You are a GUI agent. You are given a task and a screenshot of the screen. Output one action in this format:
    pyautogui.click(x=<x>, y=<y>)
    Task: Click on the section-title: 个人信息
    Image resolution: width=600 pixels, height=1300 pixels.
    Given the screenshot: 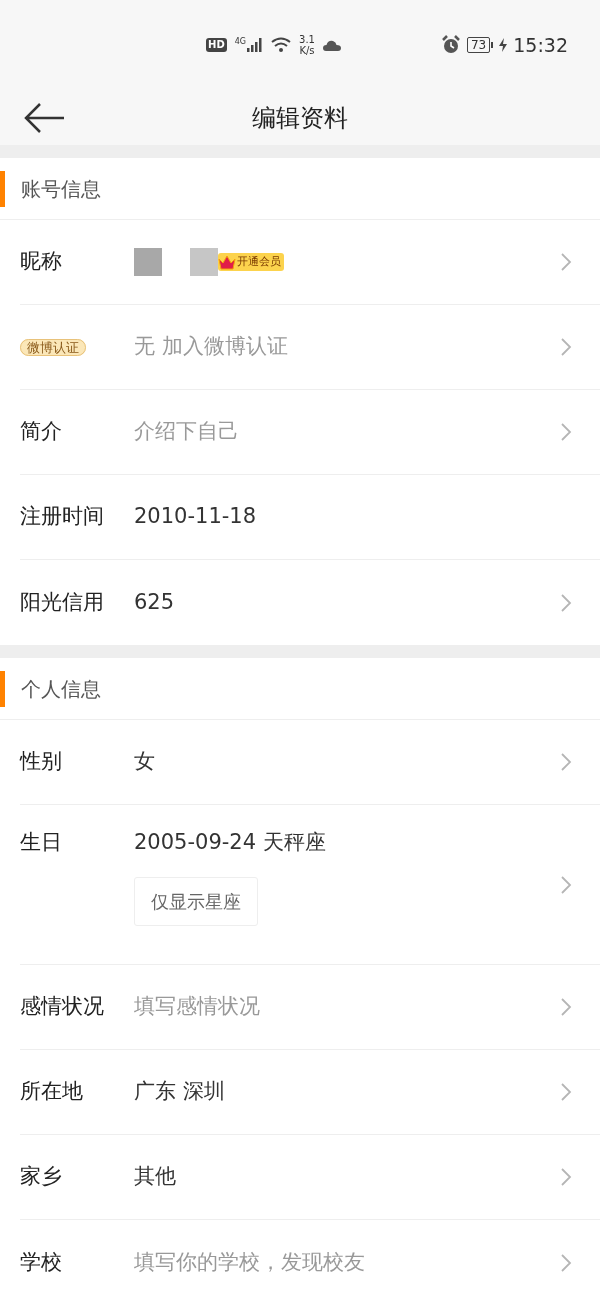 What is the action you would take?
    pyautogui.click(x=61, y=689)
    